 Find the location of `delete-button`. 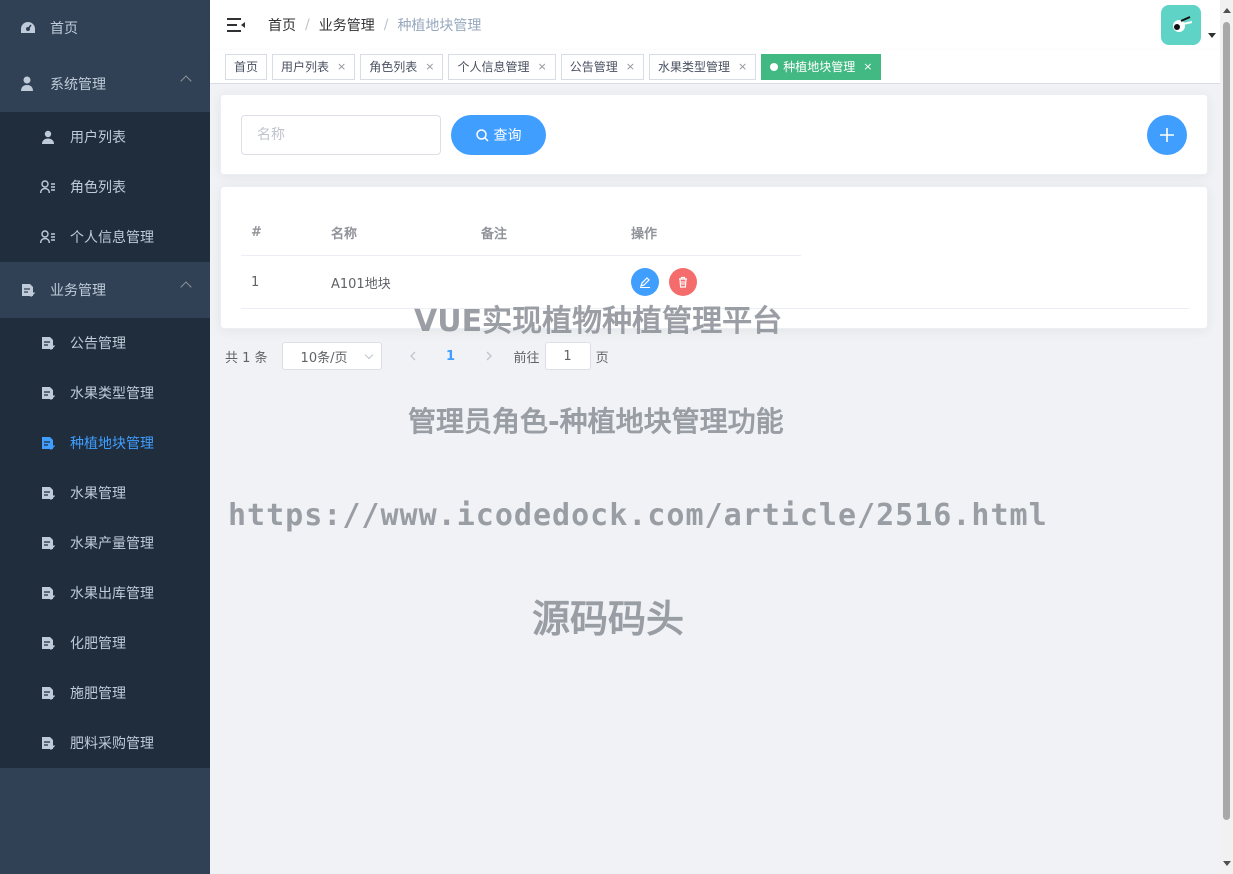

delete-button is located at coordinates (683, 282).